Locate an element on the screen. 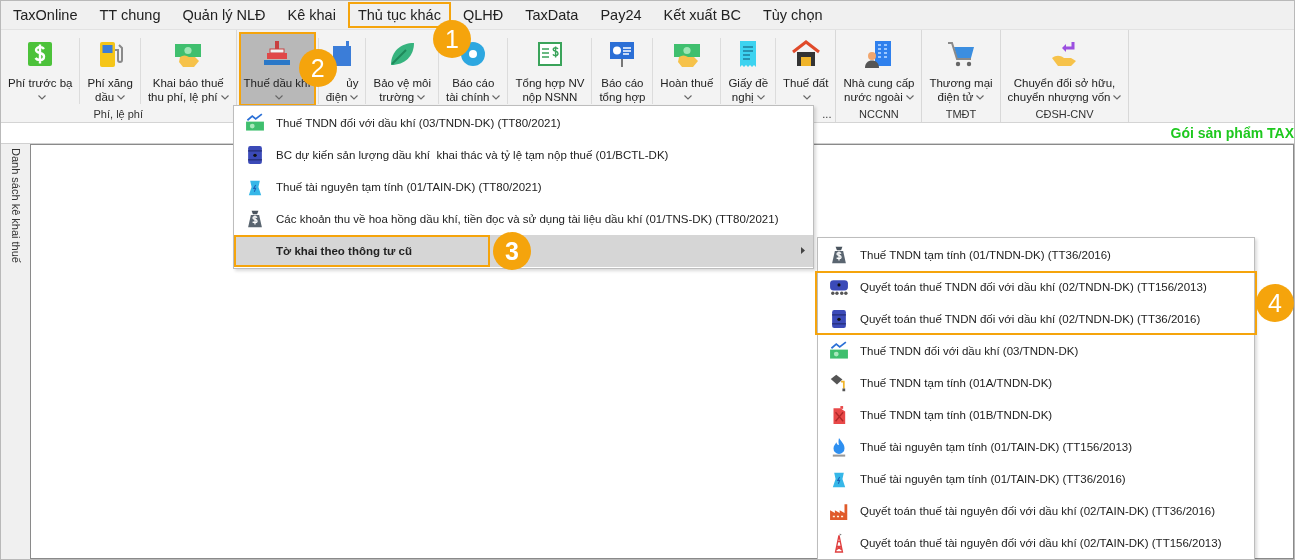 The height and width of the screenshot is (560, 1295). group-label: CĐSH-CNV is located at coordinates (1064, 114).